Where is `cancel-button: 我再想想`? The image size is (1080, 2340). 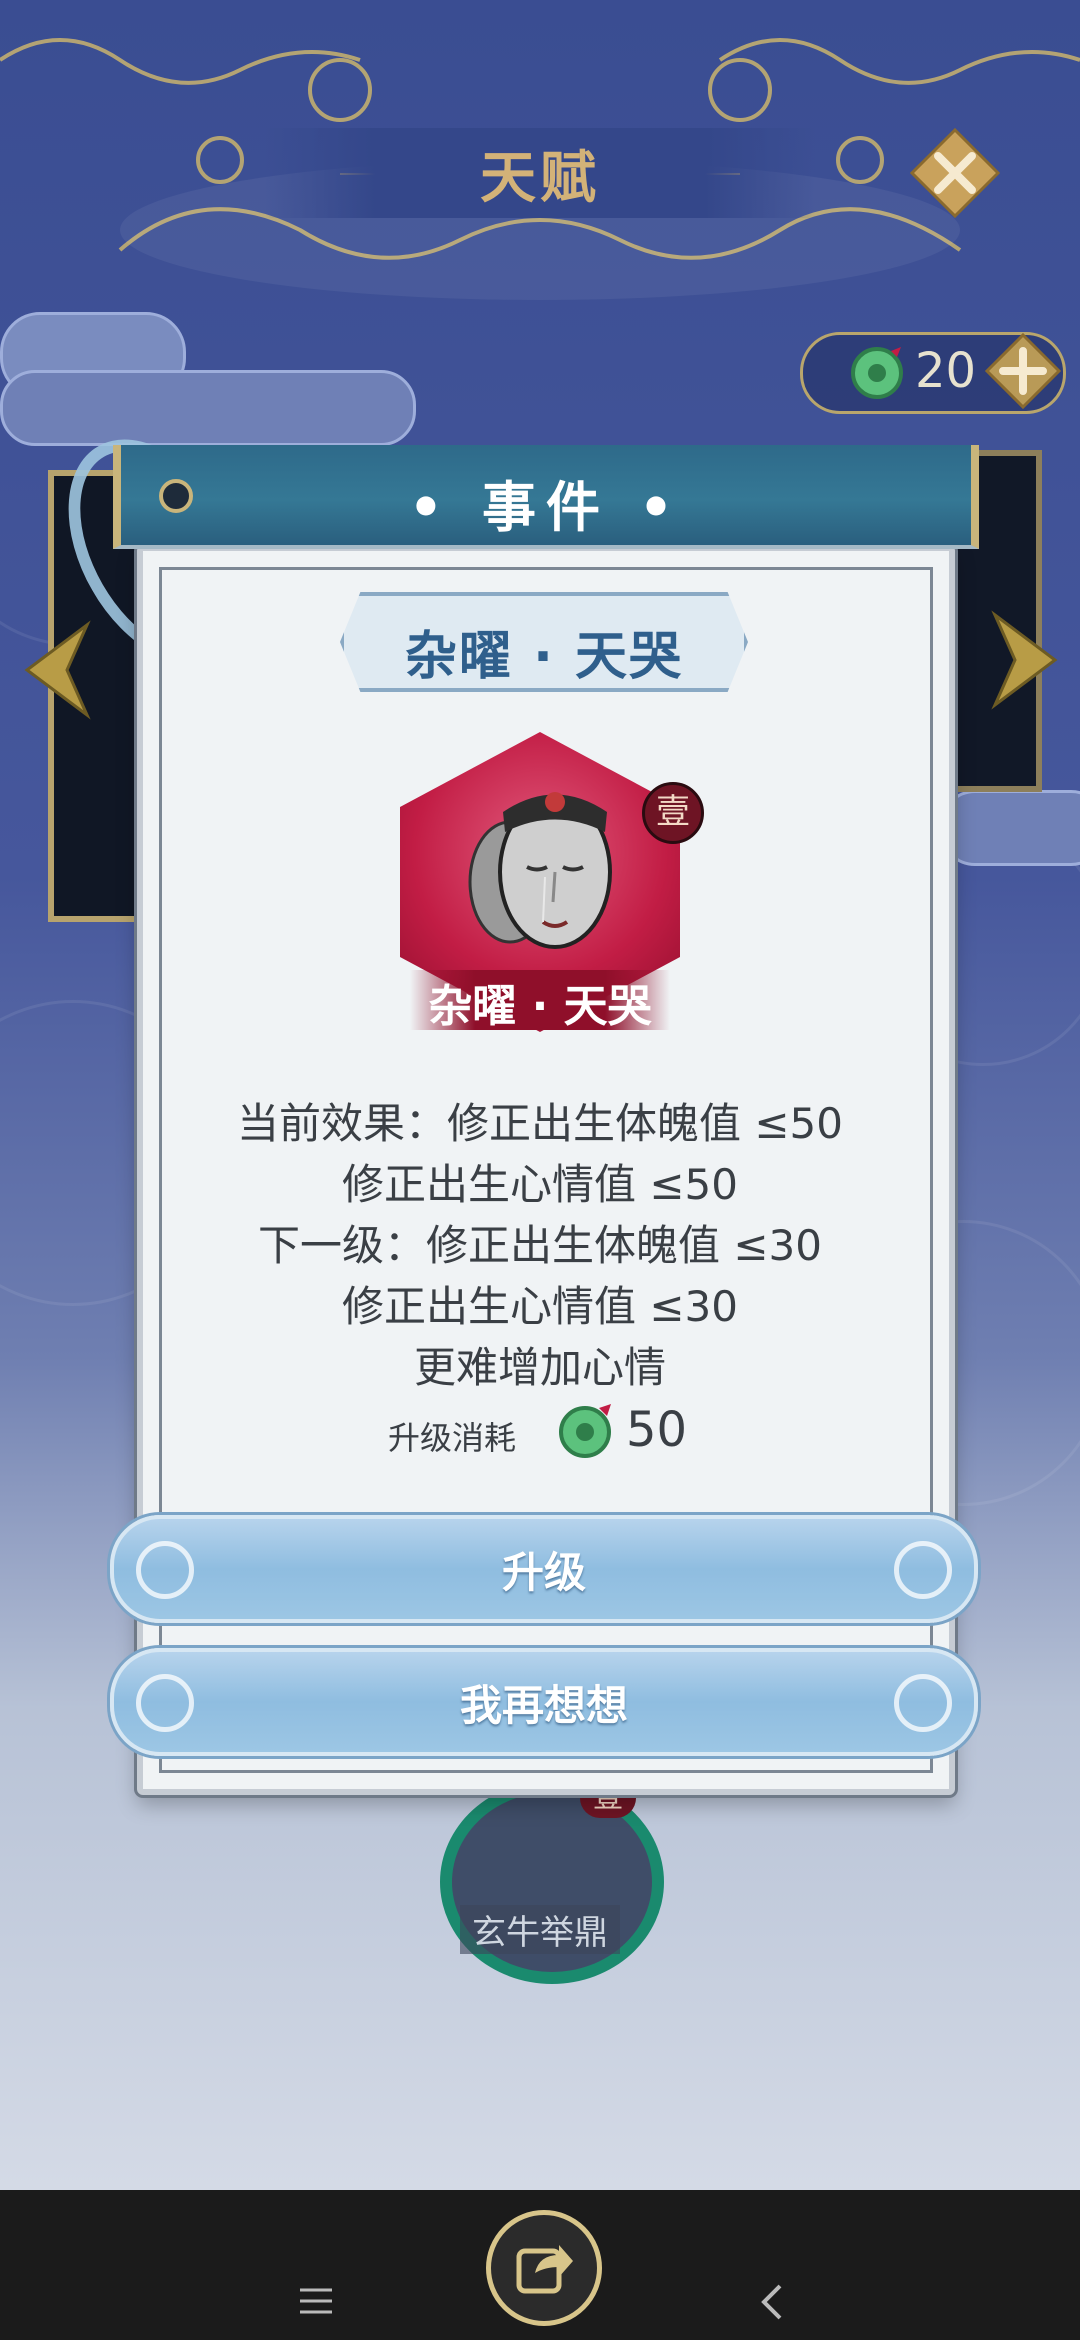
cancel-button: 我再想想 is located at coordinates (544, 1702).